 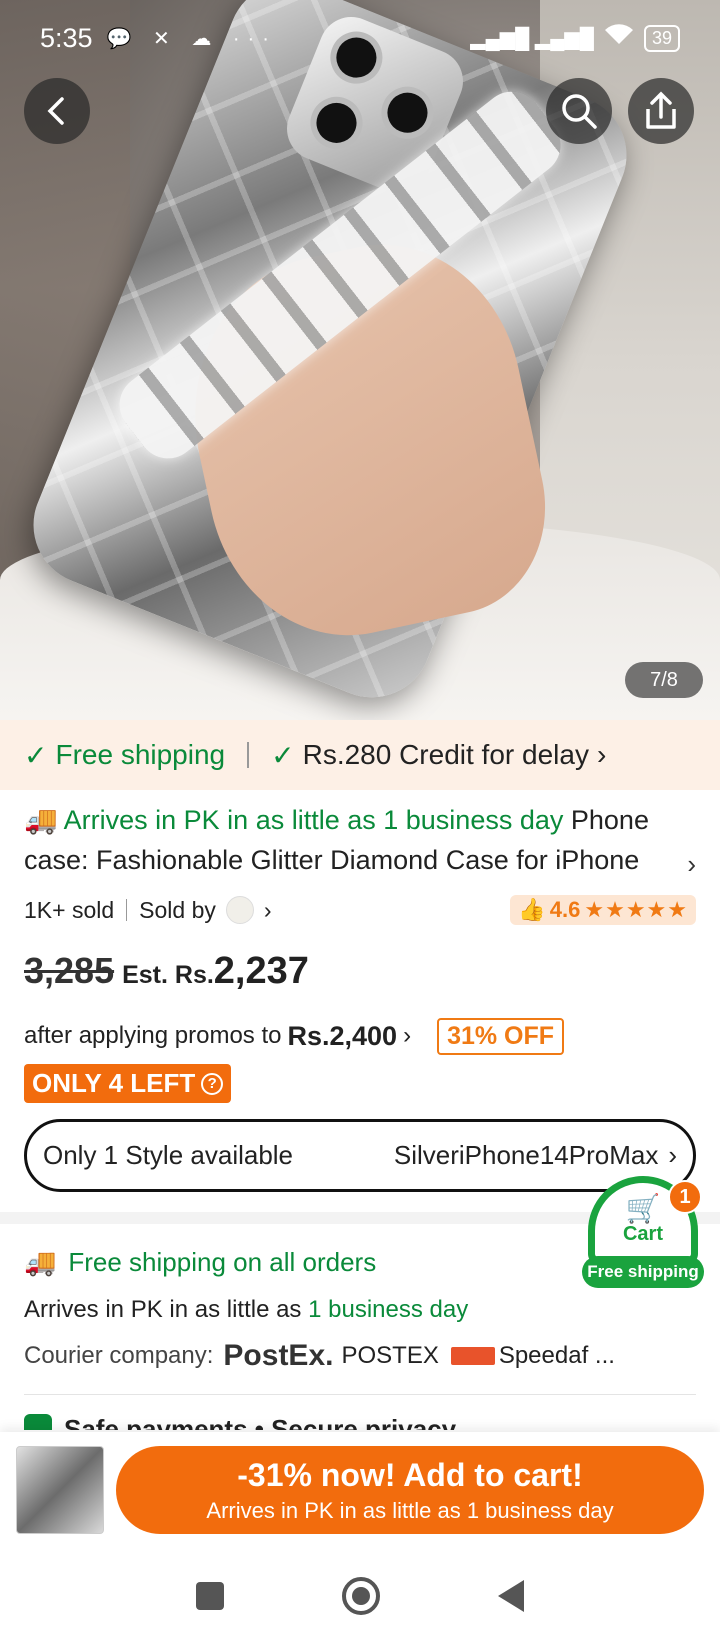 I want to click on promo-text: after applying promos to, so click(x=153, y=1035).